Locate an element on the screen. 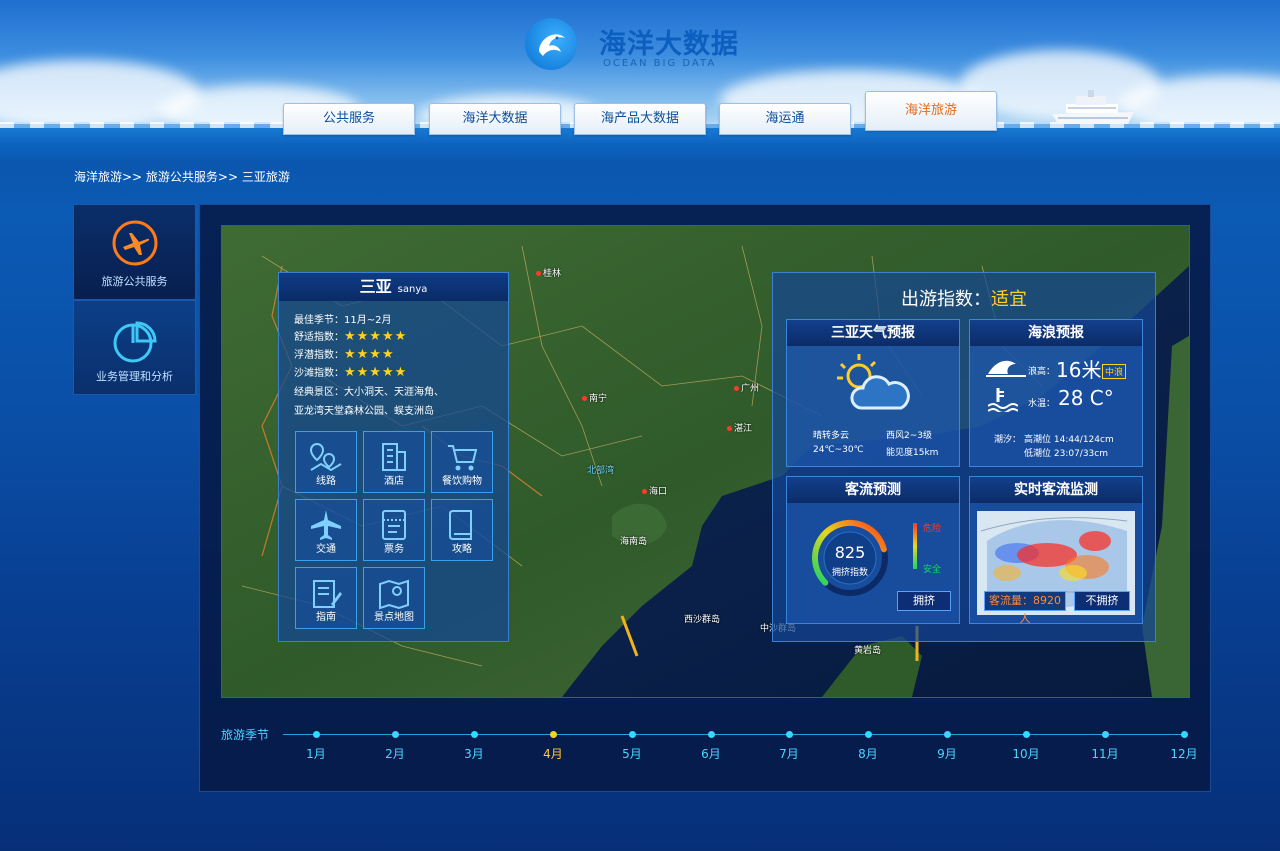 Image resolution: width=1280 pixels, height=851 pixels. timeline-month: 12月 is located at coordinates (1184, 753).